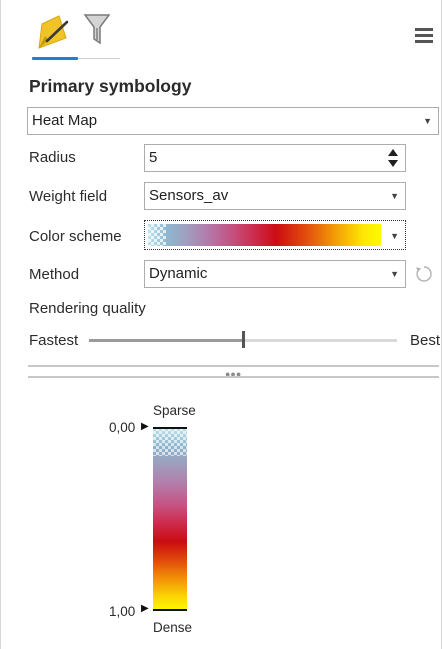  Describe the element at coordinates (170, 519) in the screenshot. I see `legend-color-bar` at that location.